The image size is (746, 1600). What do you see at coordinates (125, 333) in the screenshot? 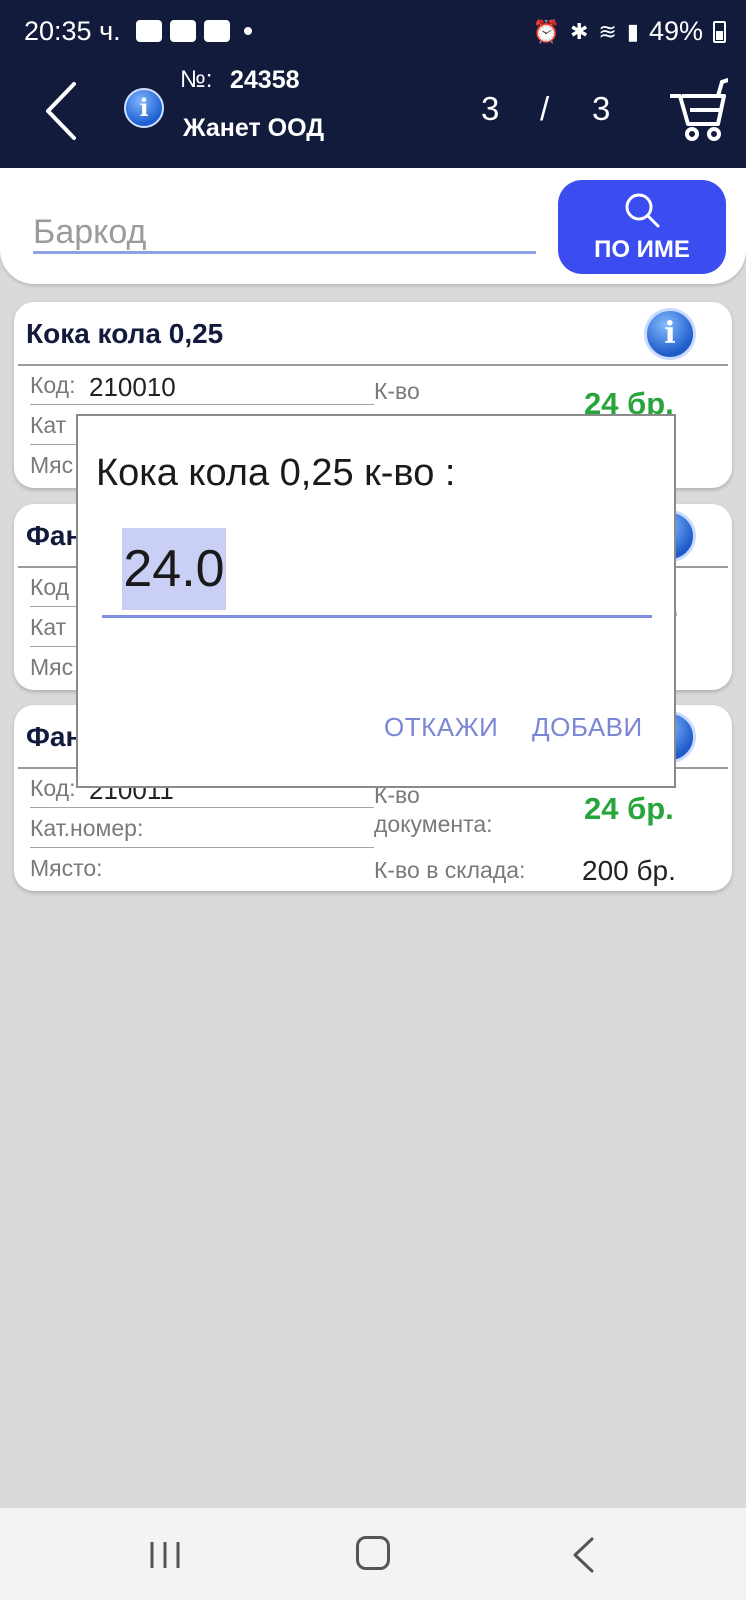
I see `product-name: Кока кола 0,25` at bounding box center [125, 333].